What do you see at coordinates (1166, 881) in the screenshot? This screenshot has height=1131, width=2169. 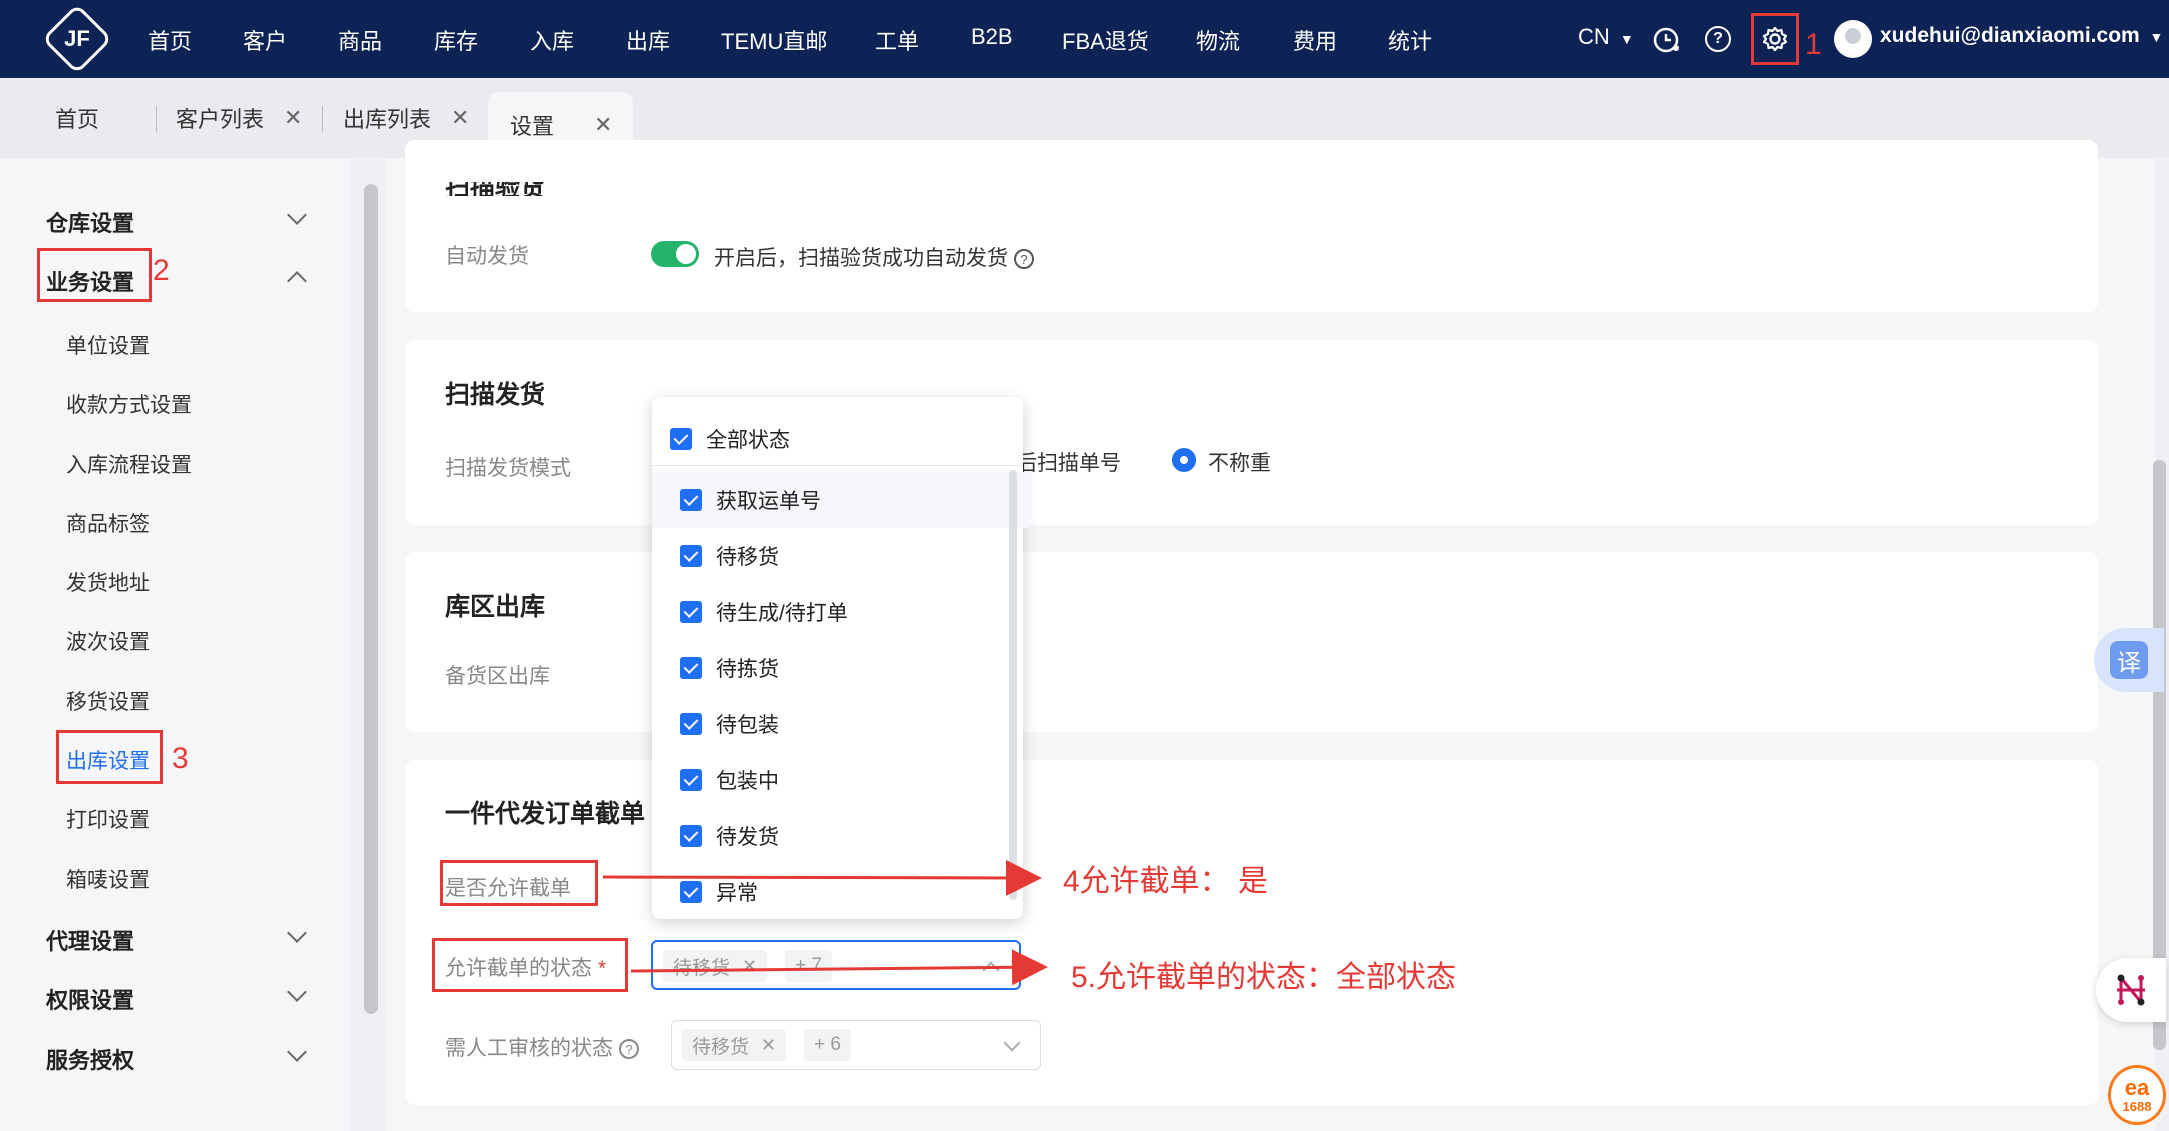 I see `annotation-4: 4允许截单： 是` at bounding box center [1166, 881].